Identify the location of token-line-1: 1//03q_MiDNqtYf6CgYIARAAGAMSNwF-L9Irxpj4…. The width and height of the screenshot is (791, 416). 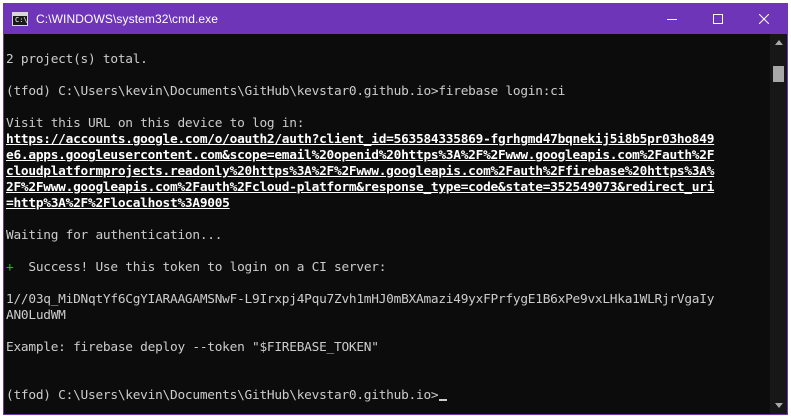
(360, 299).